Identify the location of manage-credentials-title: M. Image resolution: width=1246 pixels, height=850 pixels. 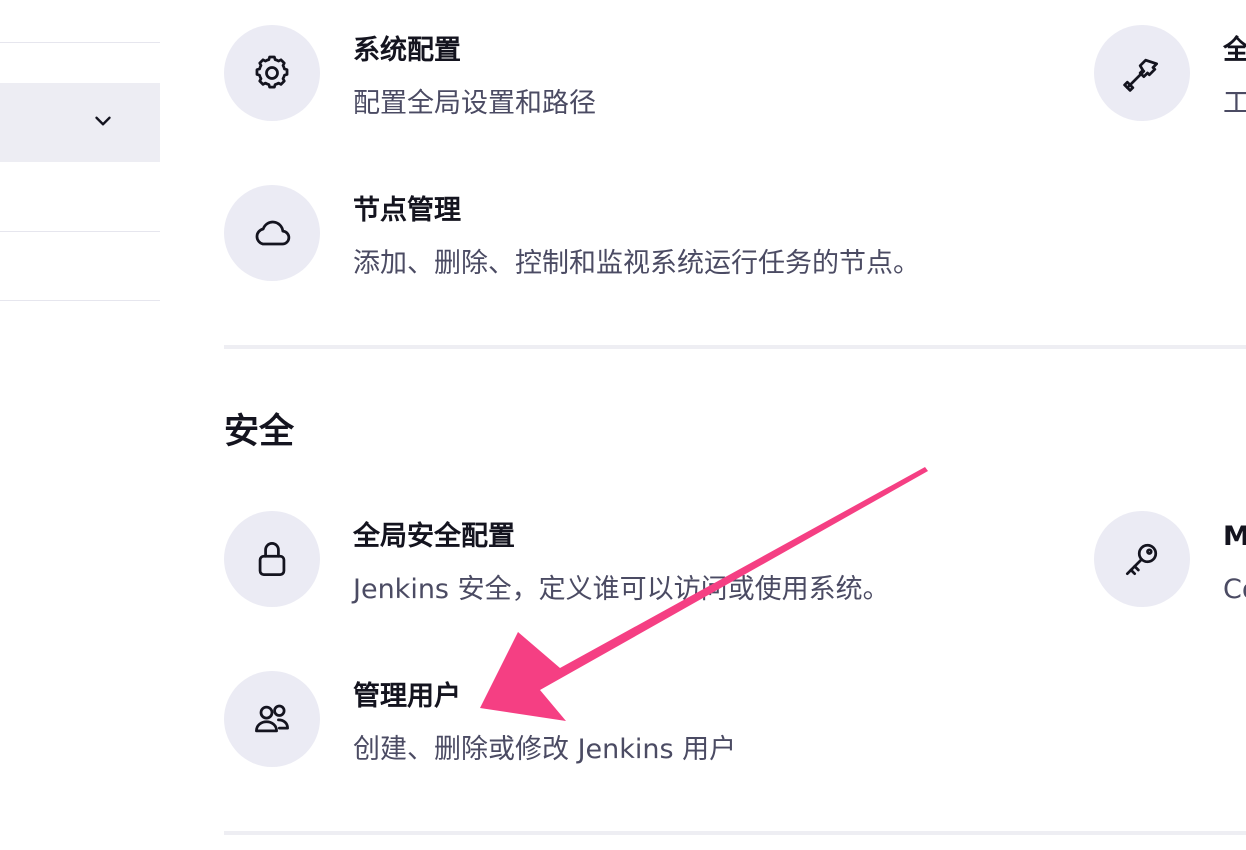
(1234, 537).